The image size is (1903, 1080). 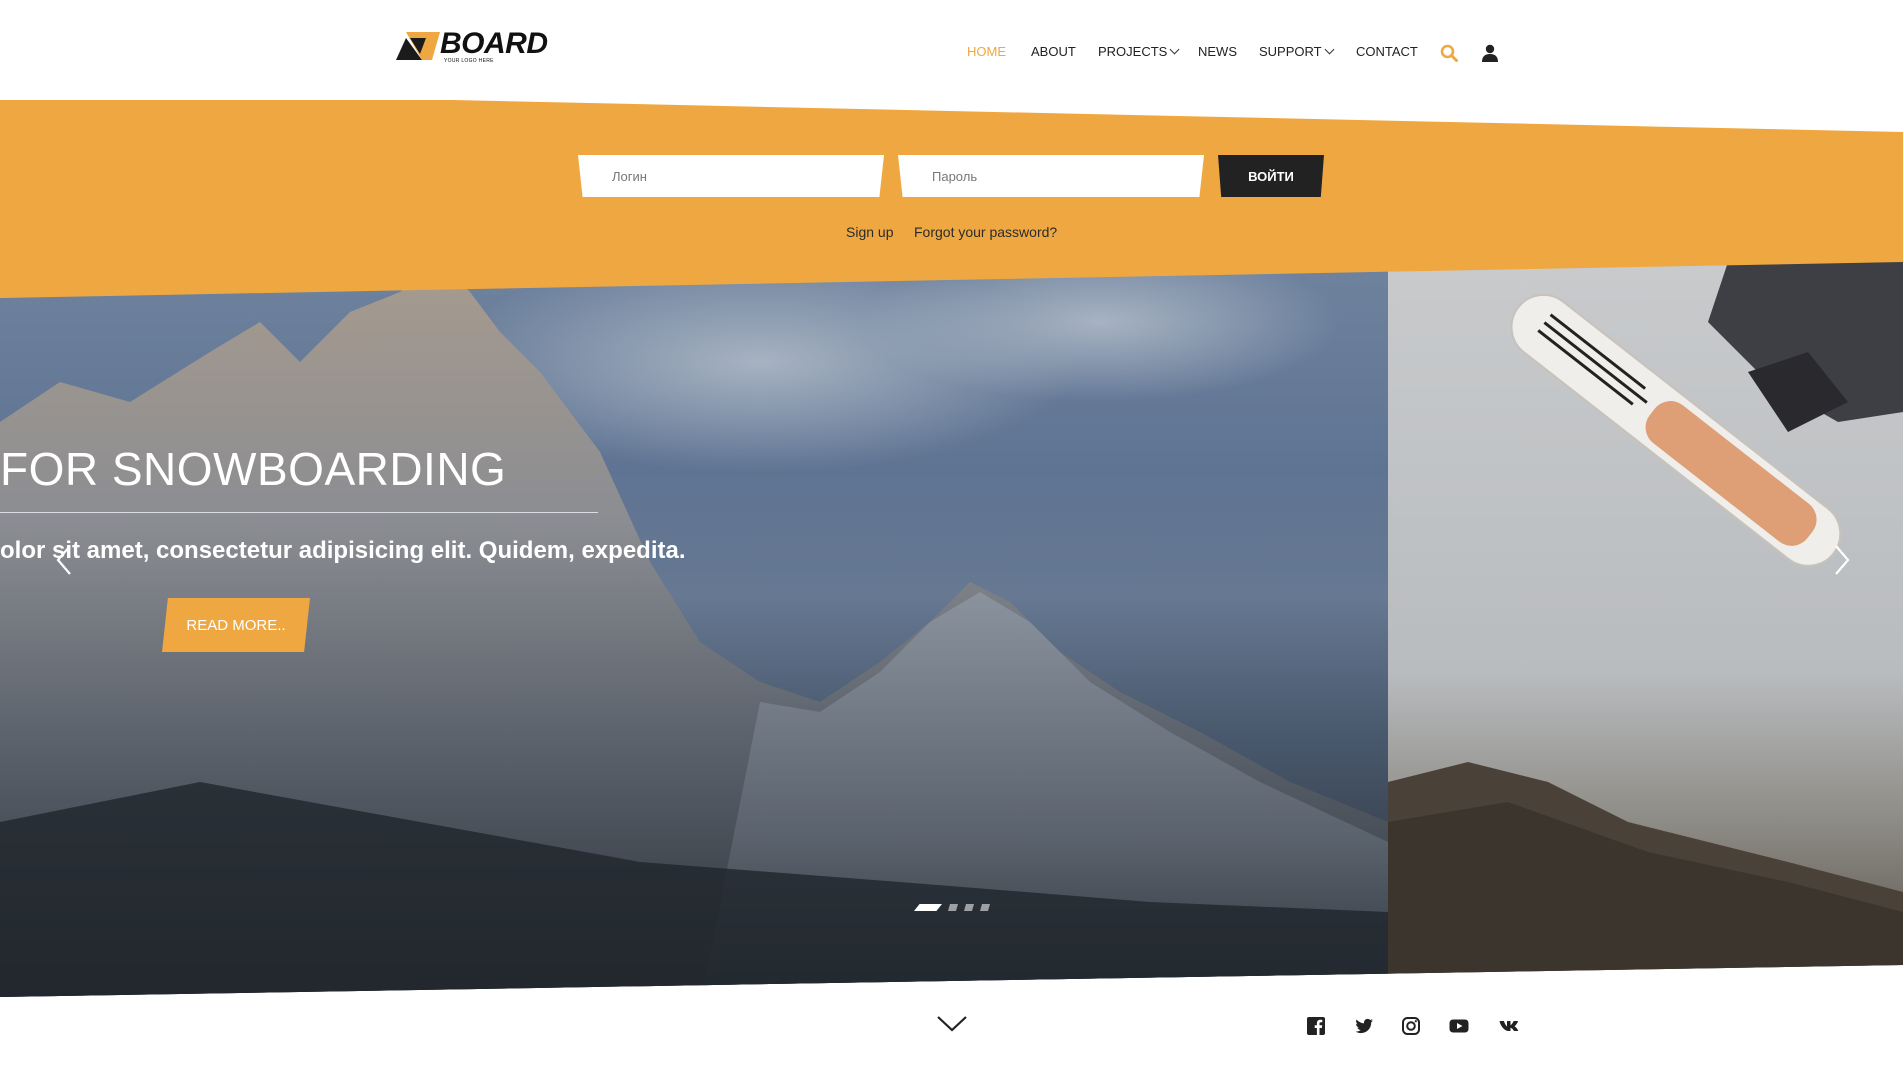 I want to click on signup-link: Sign up, so click(x=869, y=232).